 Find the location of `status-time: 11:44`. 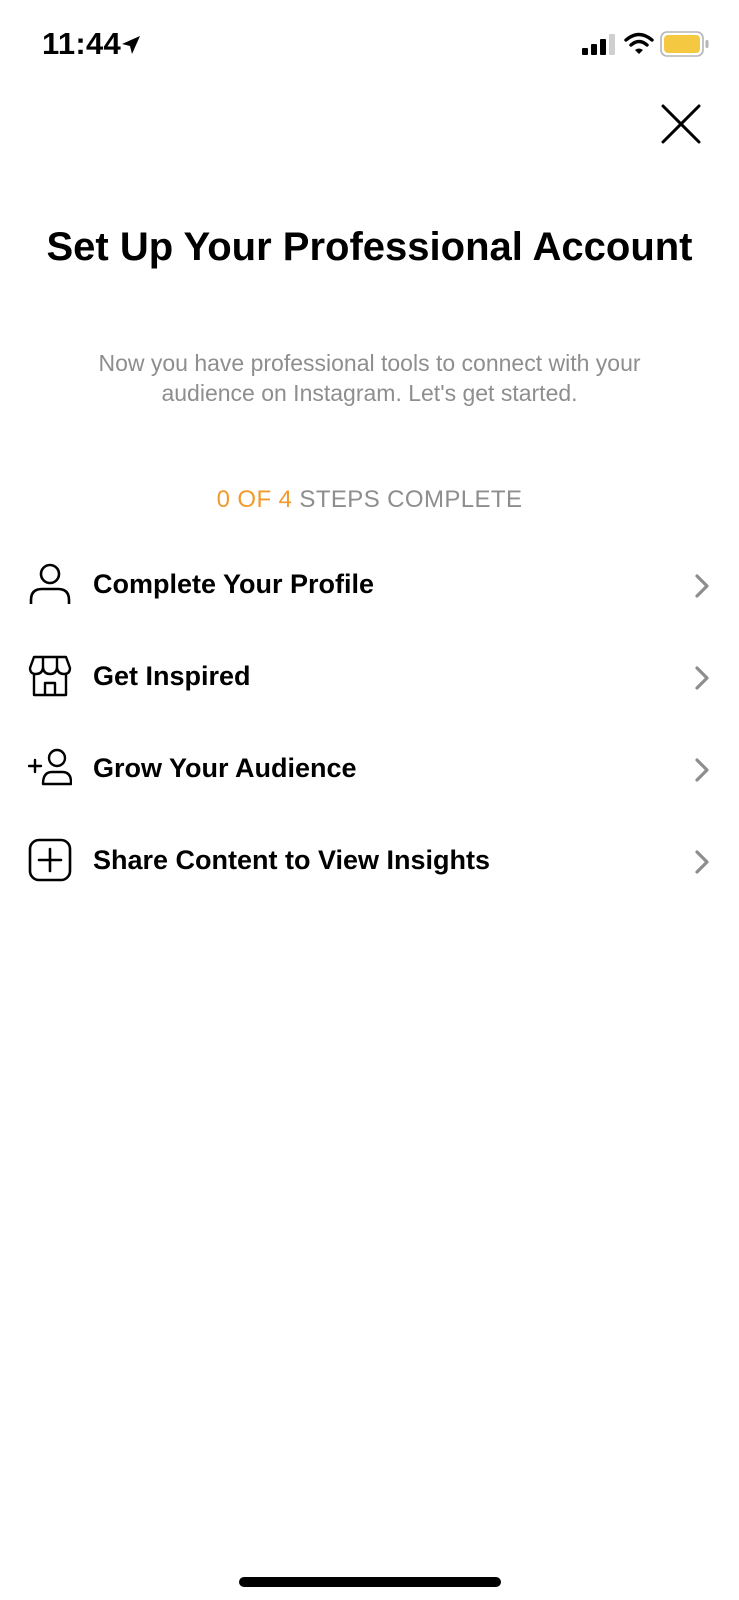

status-time: 11:44 is located at coordinates (82, 43).